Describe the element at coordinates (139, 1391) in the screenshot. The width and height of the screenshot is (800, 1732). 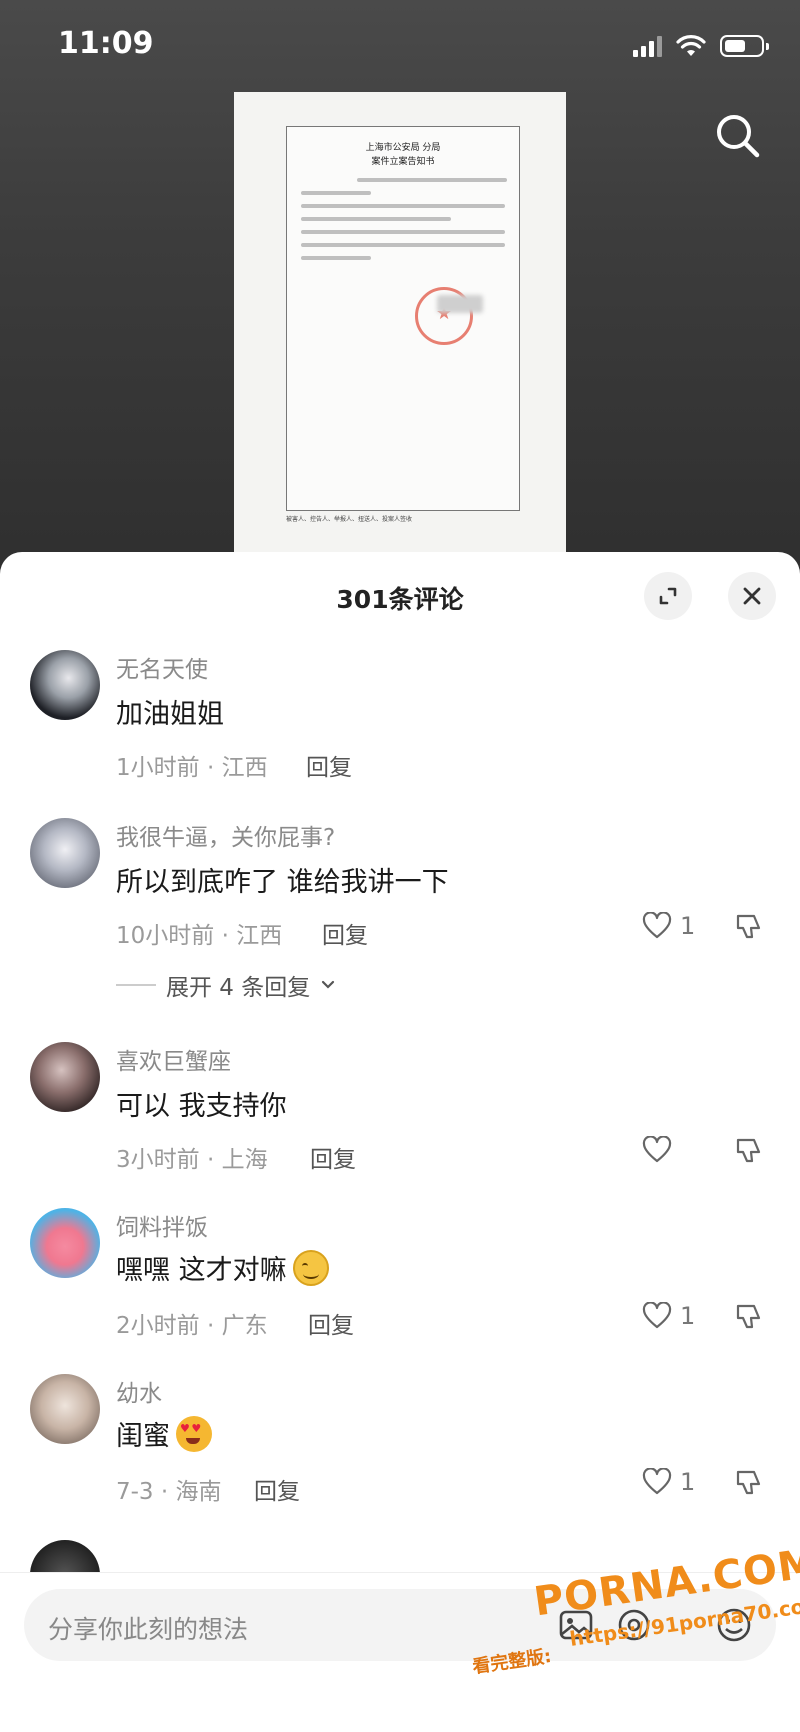
I see `comment-username: 幼水` at that location.